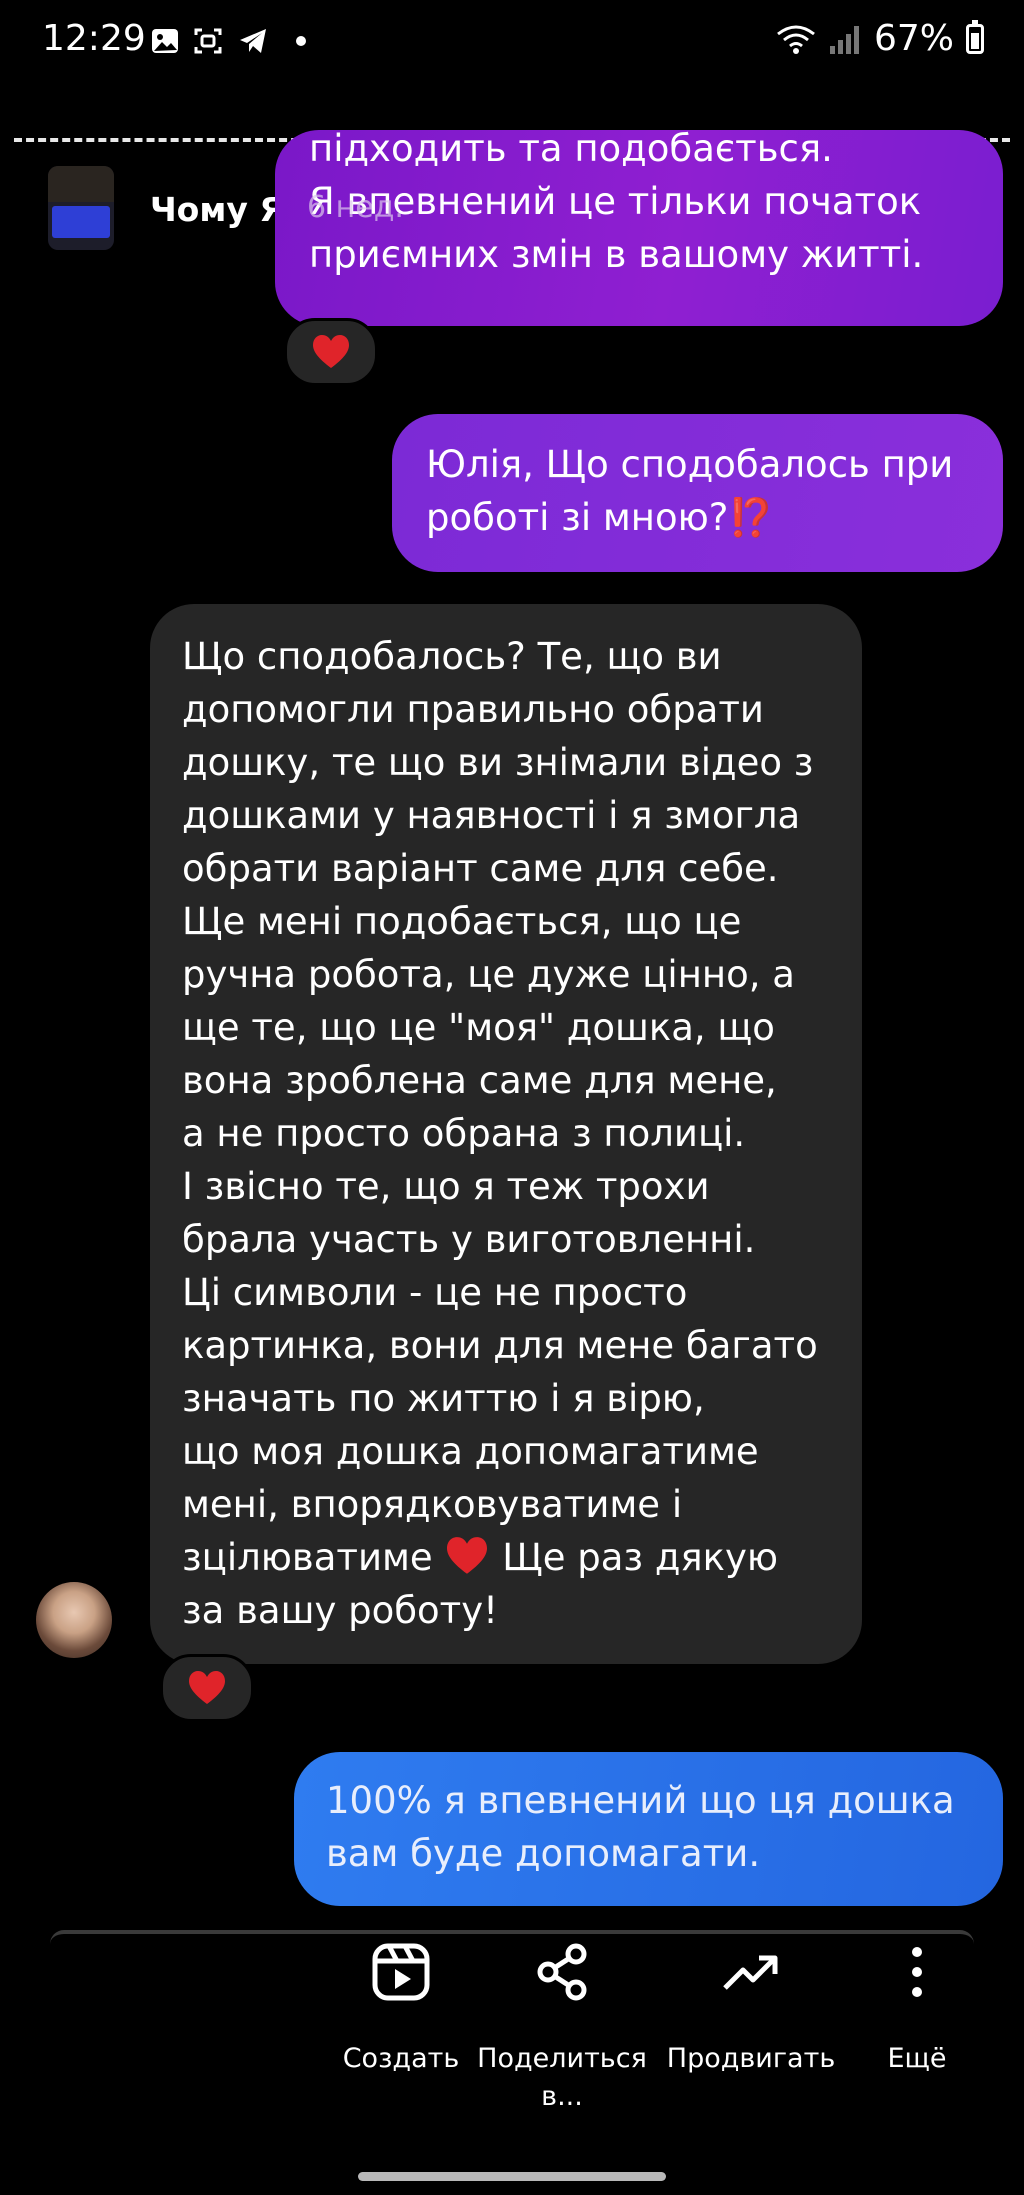 The image size is (1024, 2195). Describe the element at coordinates (253, 41) in the screenshot. I see `telegram-icon` at that location.